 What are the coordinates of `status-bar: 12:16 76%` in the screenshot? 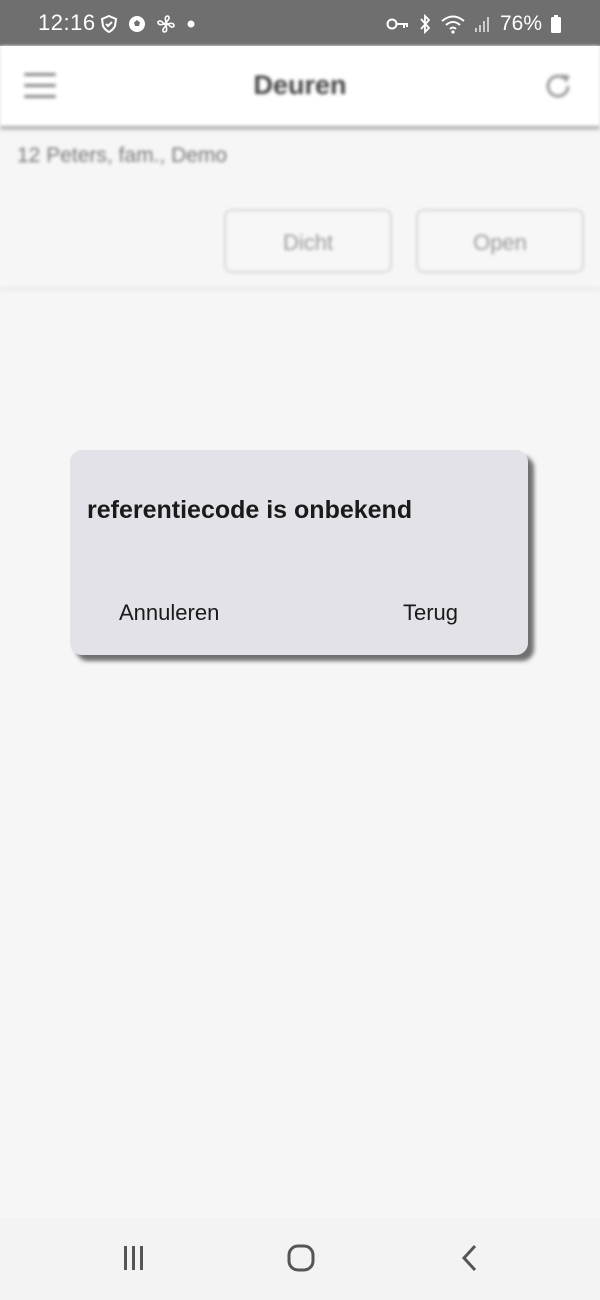 It's located at (300, 23).